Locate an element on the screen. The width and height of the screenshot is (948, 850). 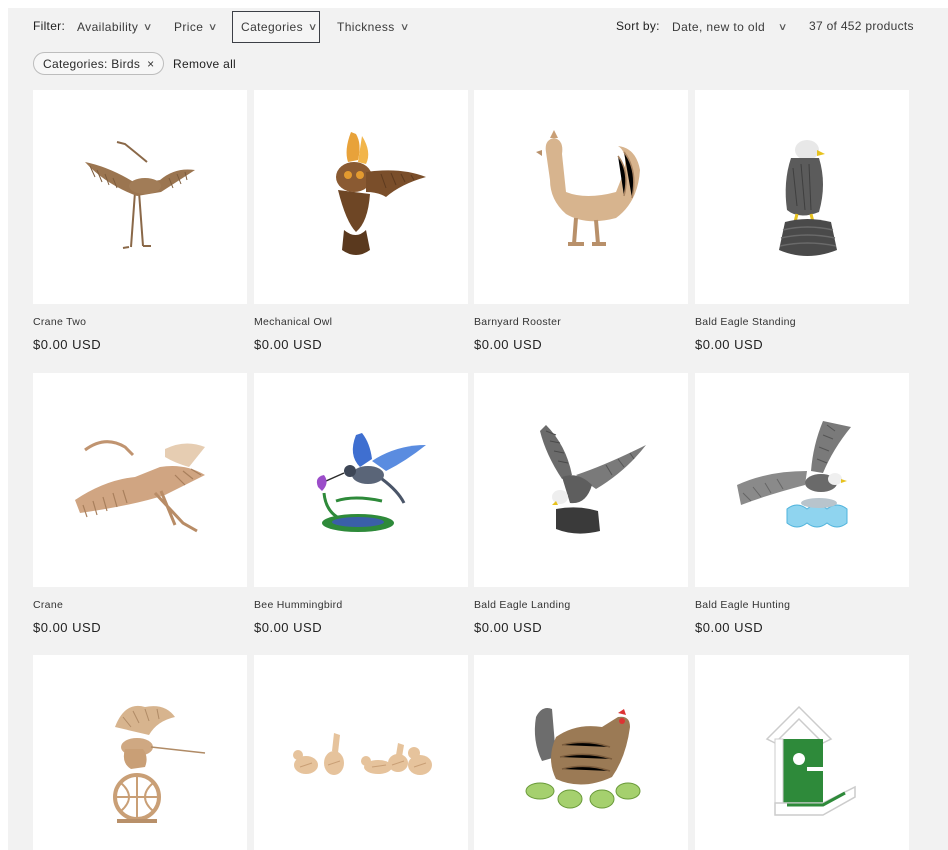
product-name: Crane Two is located at coordinates (140, 322).